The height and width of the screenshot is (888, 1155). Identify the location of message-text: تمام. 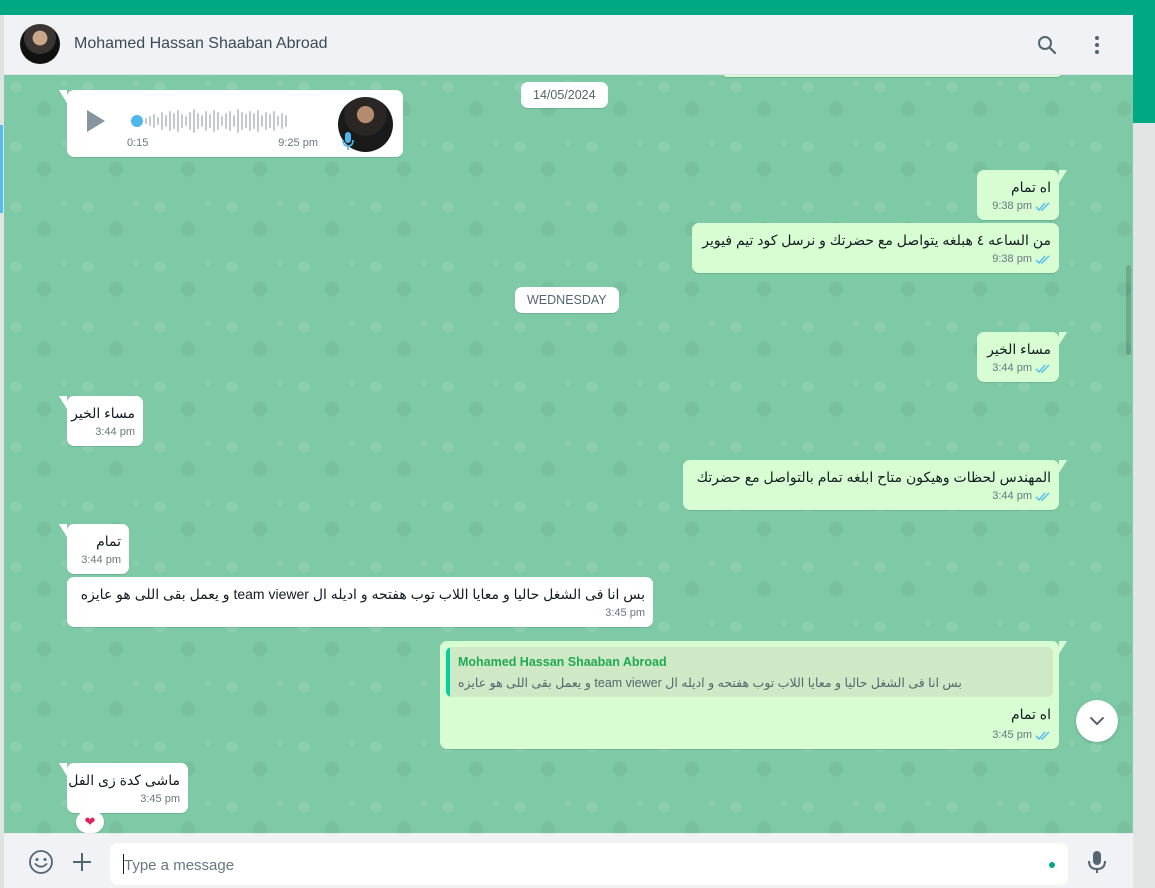
(108, 541).